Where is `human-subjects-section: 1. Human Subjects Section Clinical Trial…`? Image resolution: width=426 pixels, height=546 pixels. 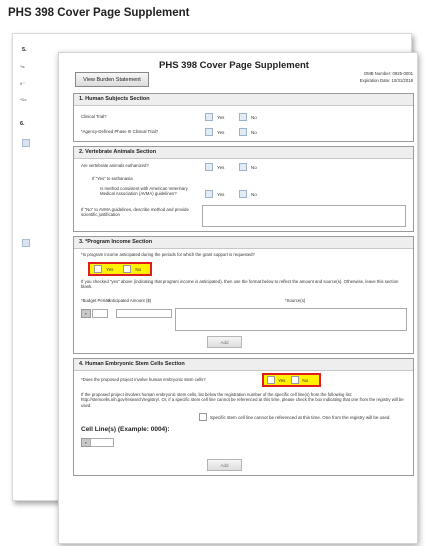
human-subjects-section: 1. Human Subjects Section Clinical Trial… is located at coordinates (243, 117).